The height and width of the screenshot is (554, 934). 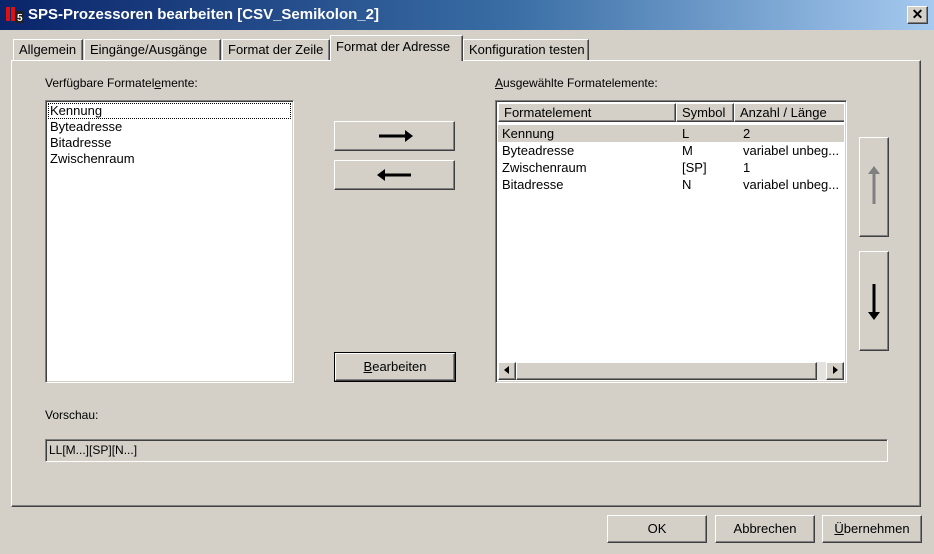 What do you see at coordinates (671, 167) in the screenshot?
I see `table-row: Zwischenraum [SP] 1` at bounding box center [671, 167].